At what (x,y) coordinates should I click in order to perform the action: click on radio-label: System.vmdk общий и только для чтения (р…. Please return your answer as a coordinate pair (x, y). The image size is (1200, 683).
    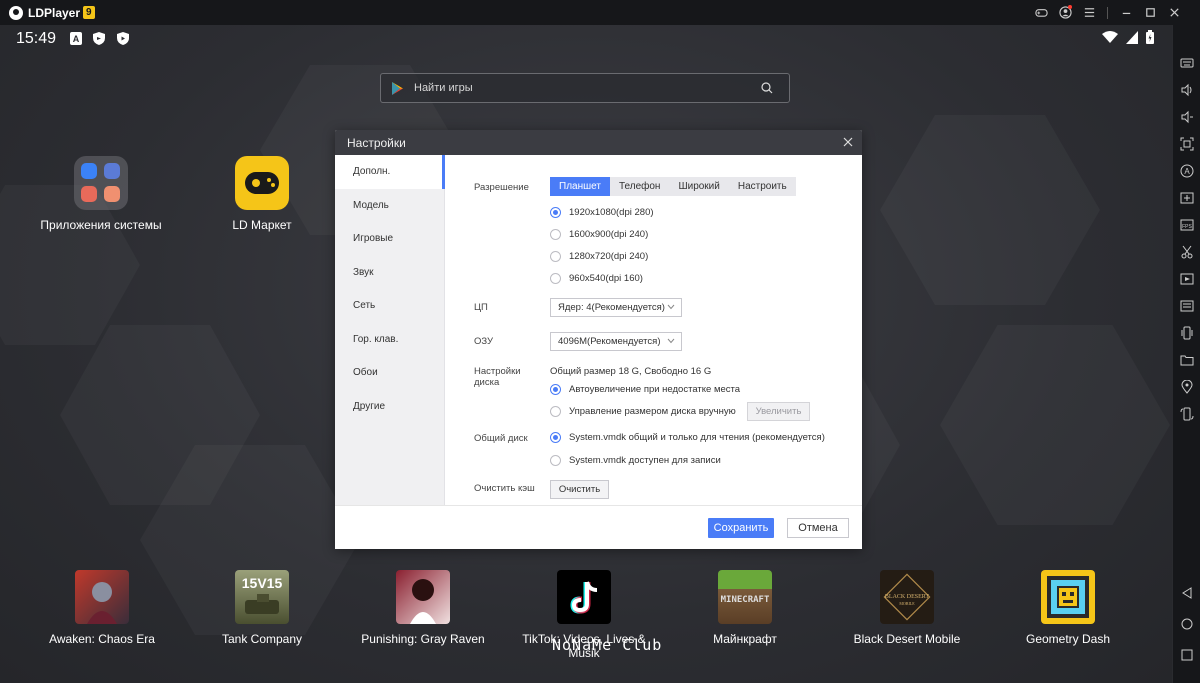
    Looking at the image, I should click on (697, 437).